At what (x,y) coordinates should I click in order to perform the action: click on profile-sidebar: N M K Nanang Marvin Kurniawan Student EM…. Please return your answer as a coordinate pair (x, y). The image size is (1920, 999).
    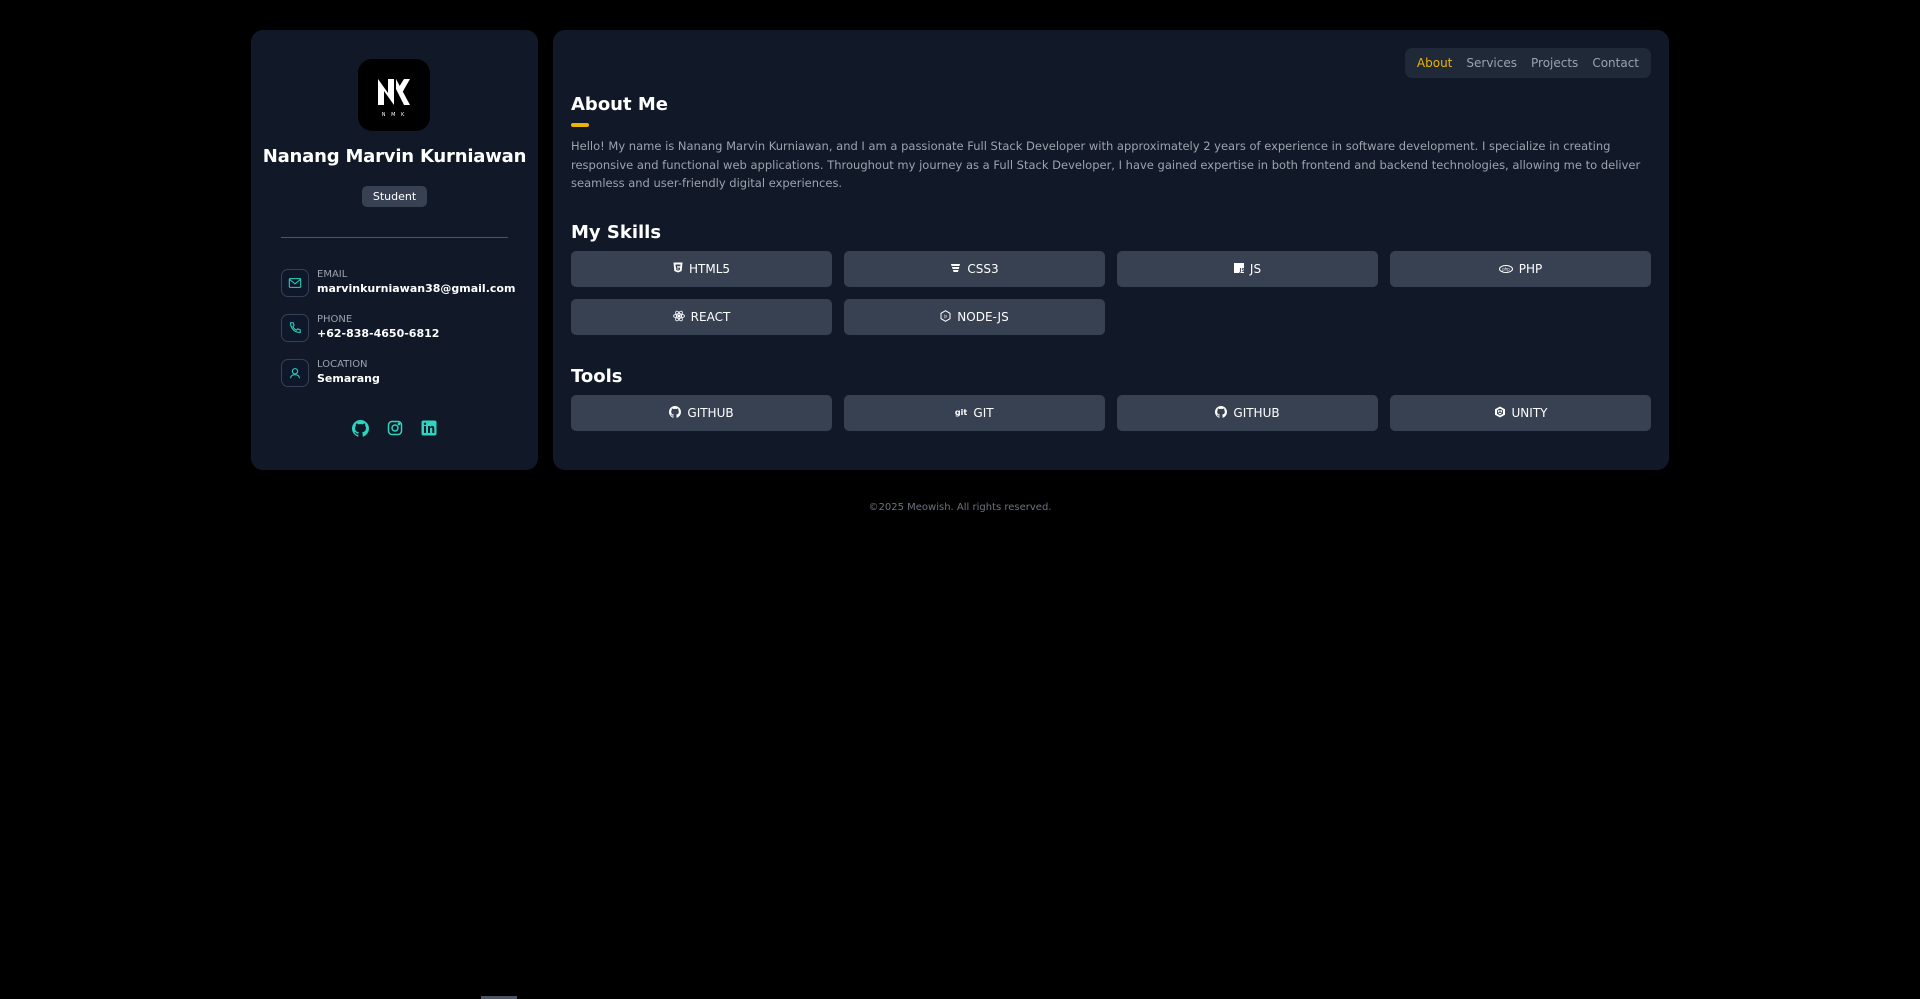
    Looking at the image, I should click on (394, 250).